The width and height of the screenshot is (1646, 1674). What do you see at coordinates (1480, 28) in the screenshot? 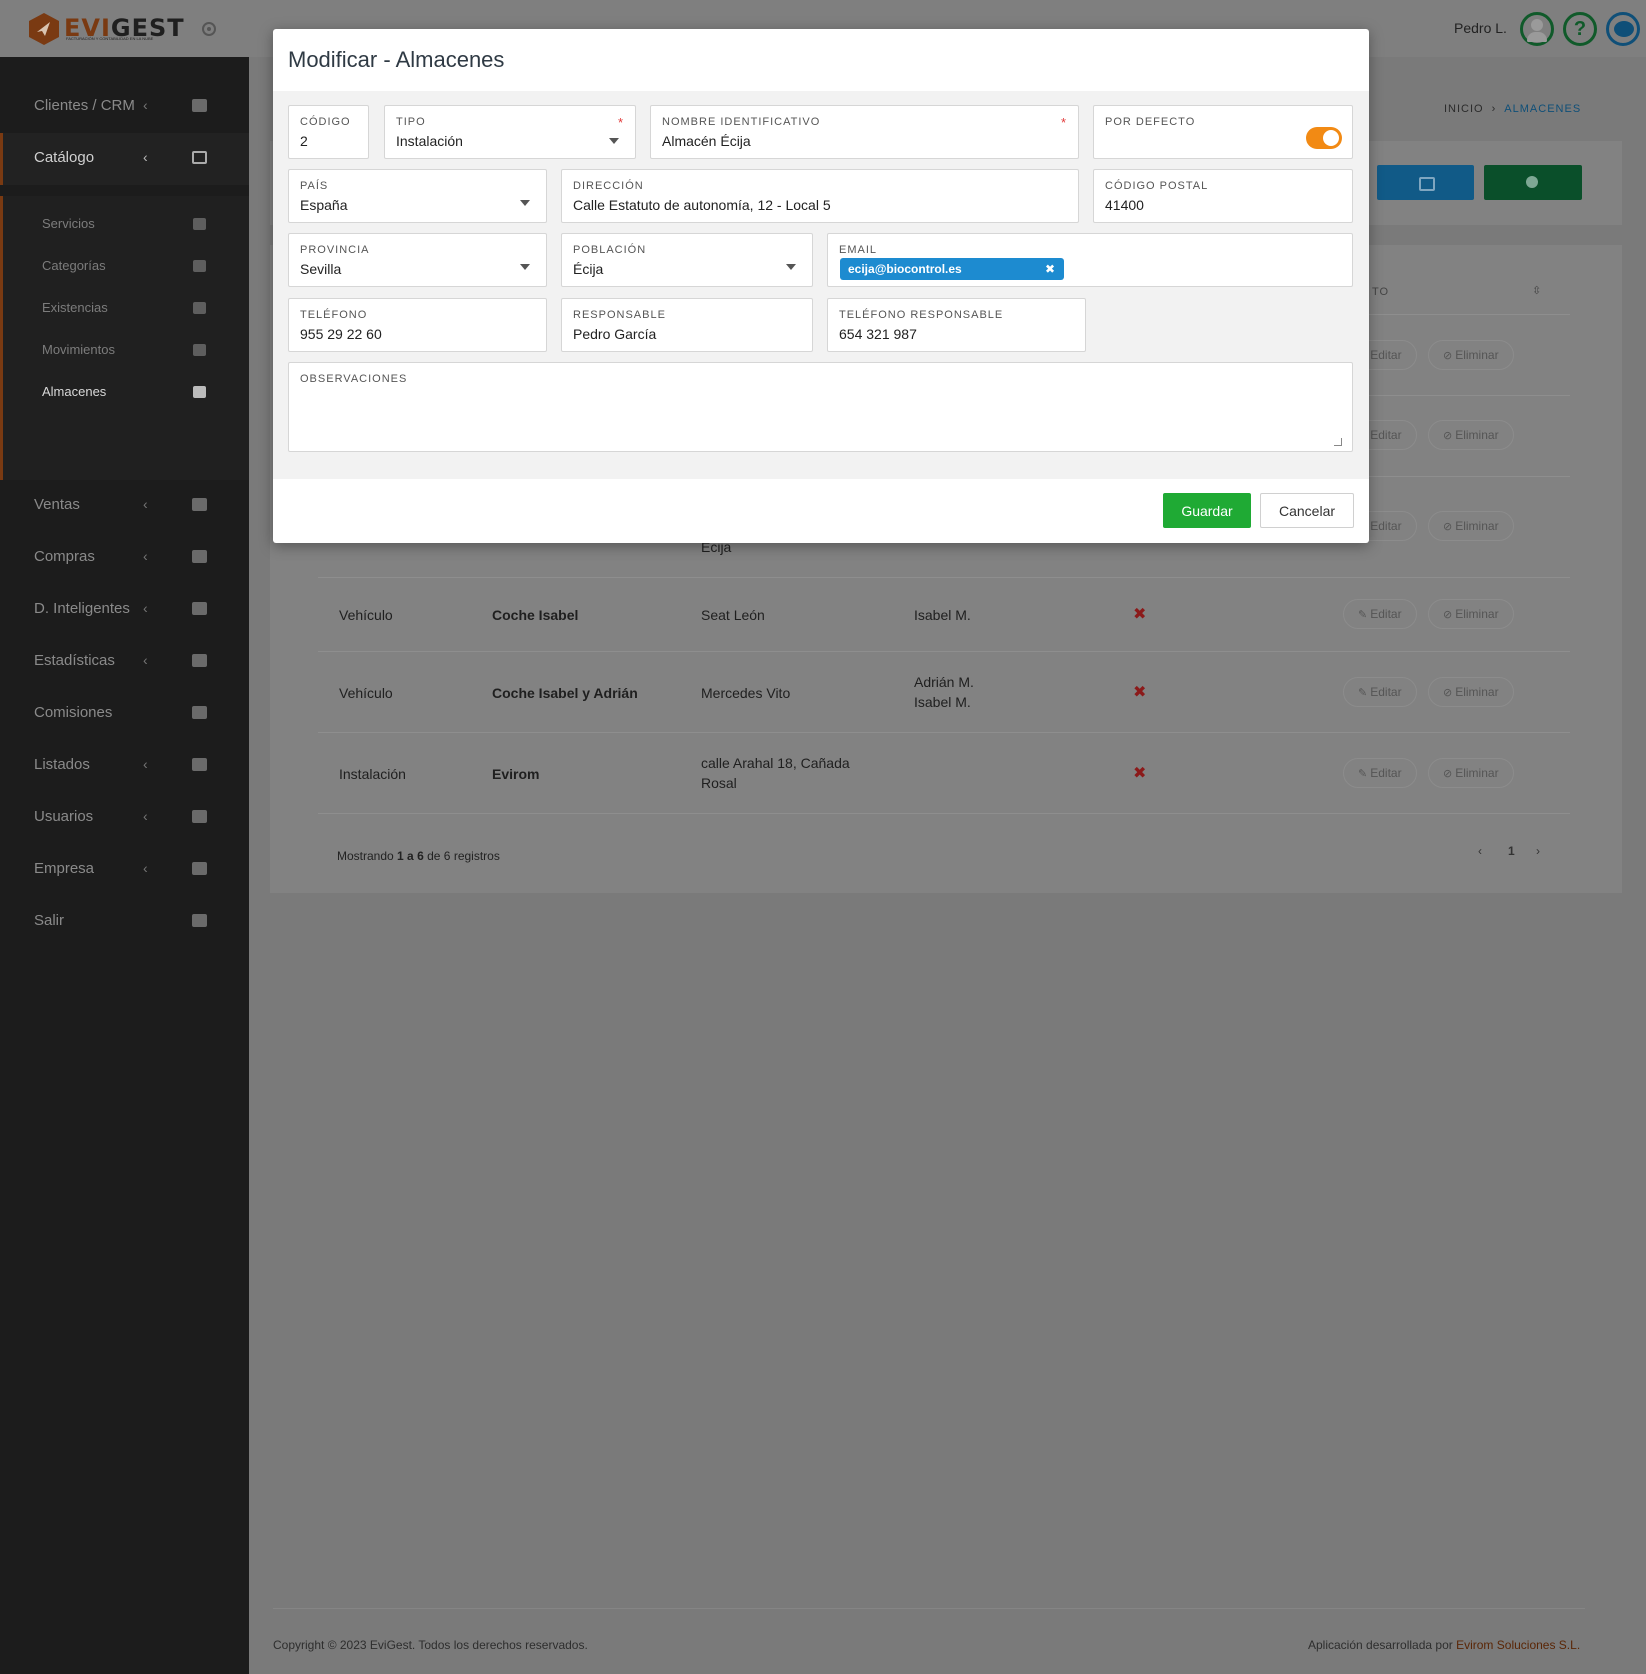
I see `user-name: Pedro L.` at bounding box center [1480, 28].